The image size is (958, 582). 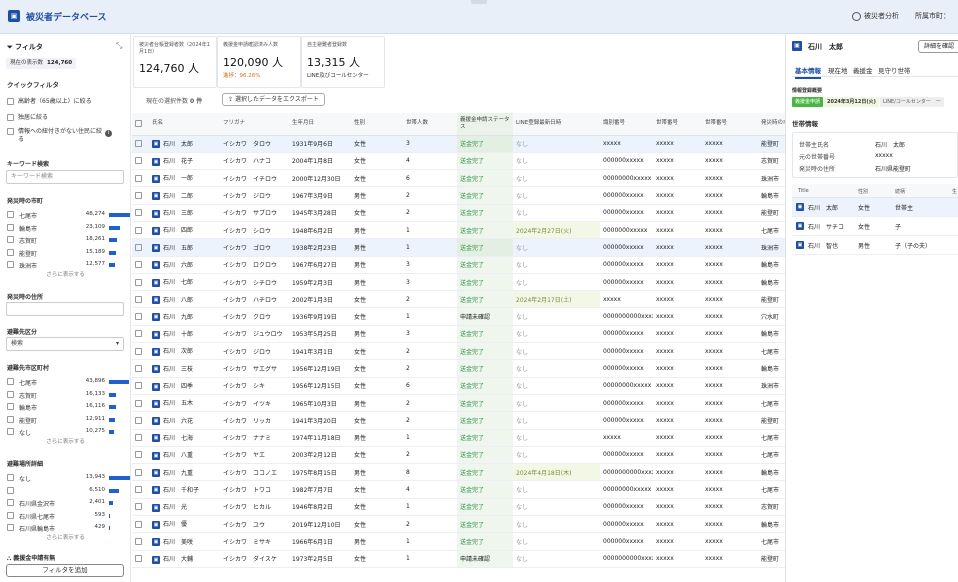 I want to click on column-header: 識別番号, so click(x=626, y=124).